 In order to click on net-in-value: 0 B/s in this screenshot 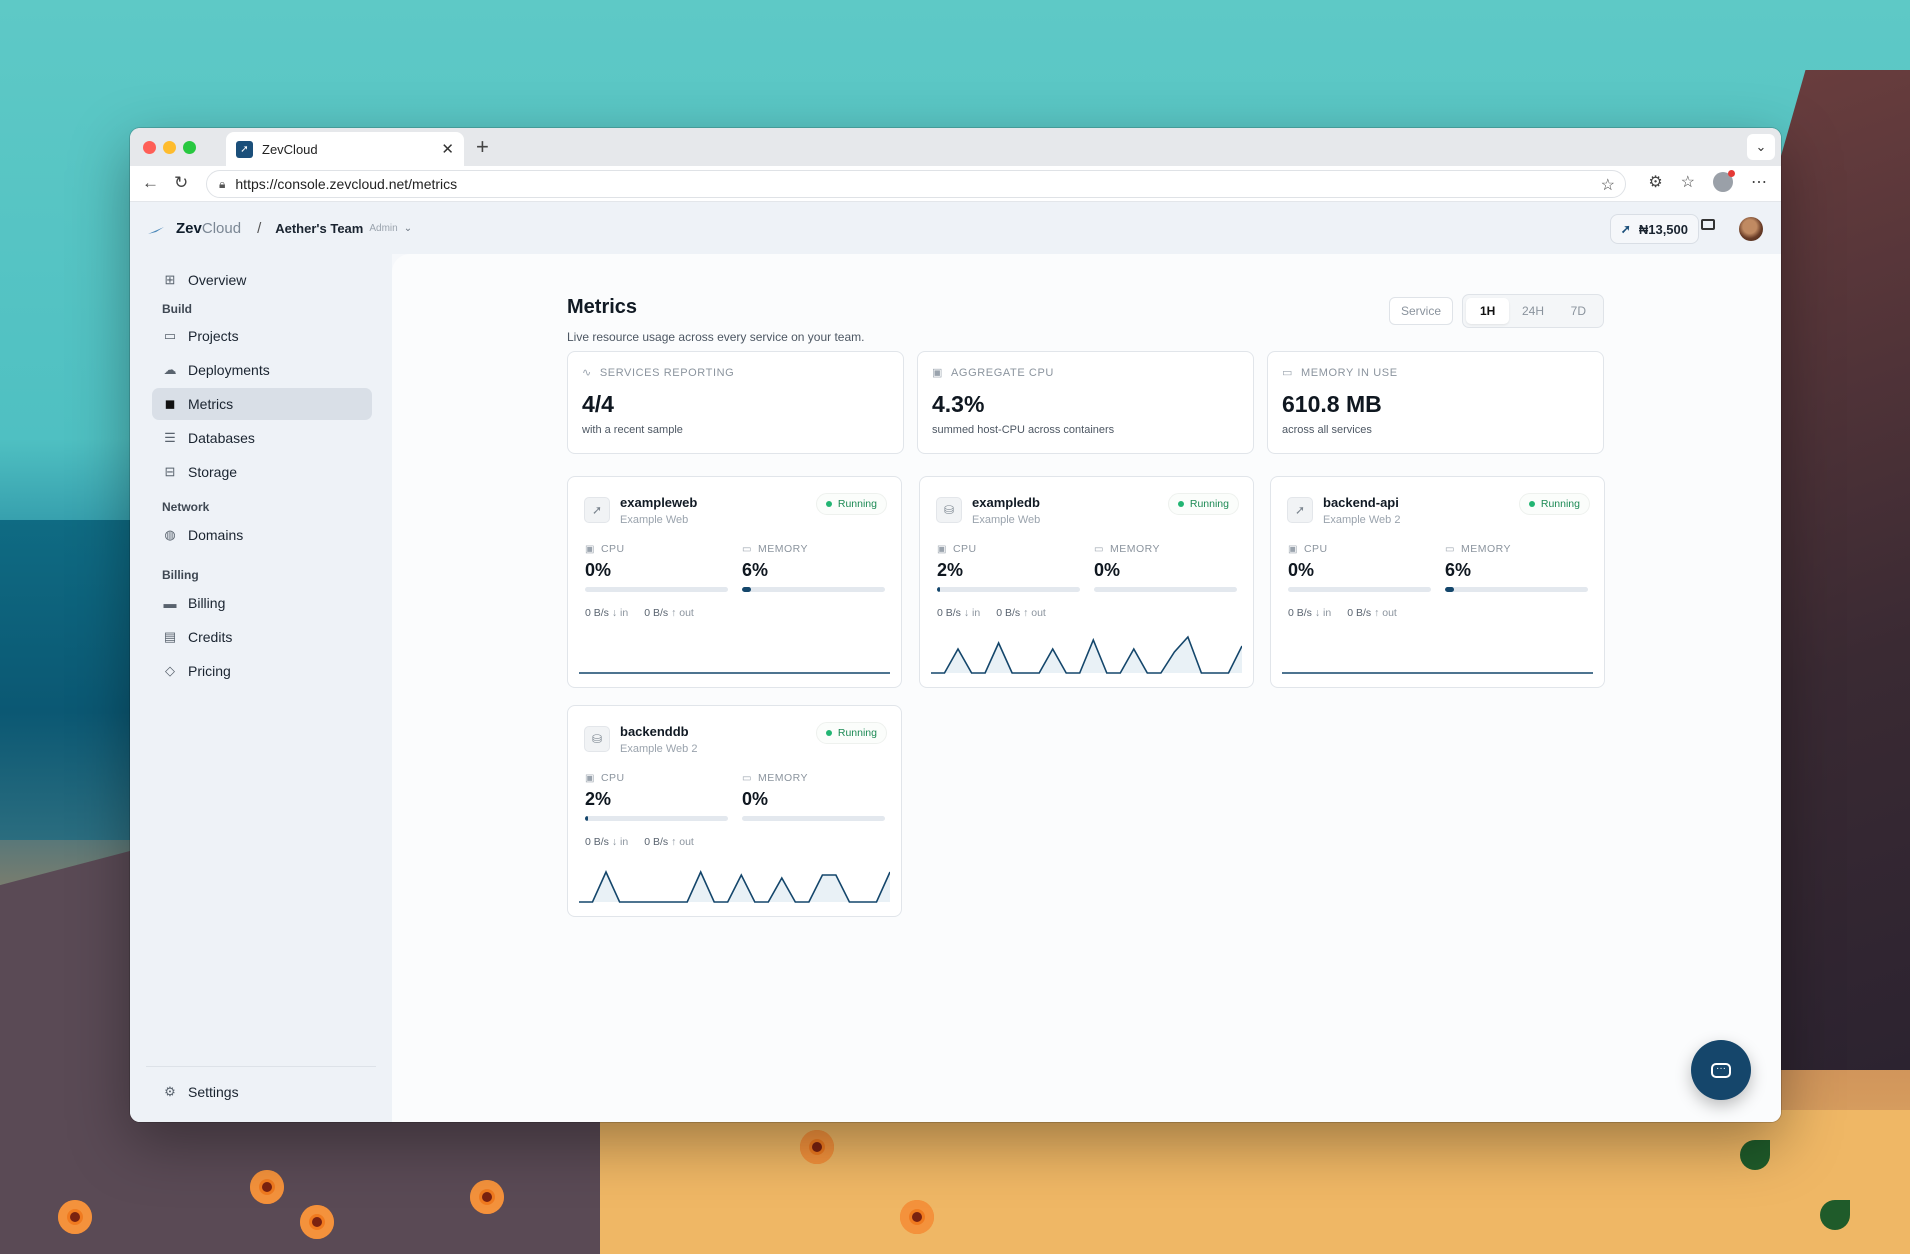, I will do `click(597, 842)`.